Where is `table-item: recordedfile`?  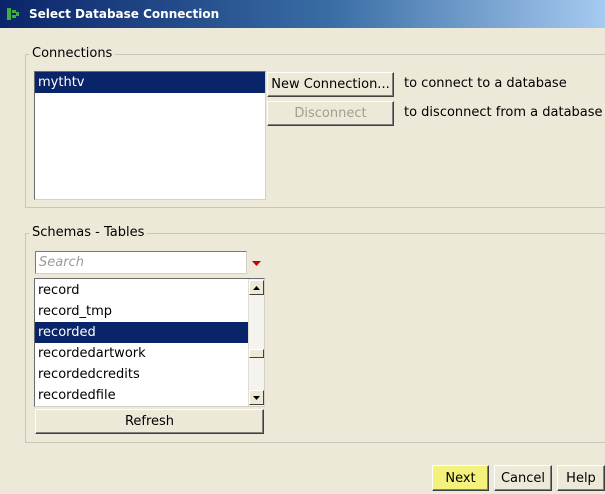 table-item: recordedfile is located at coordinates (149, 395).